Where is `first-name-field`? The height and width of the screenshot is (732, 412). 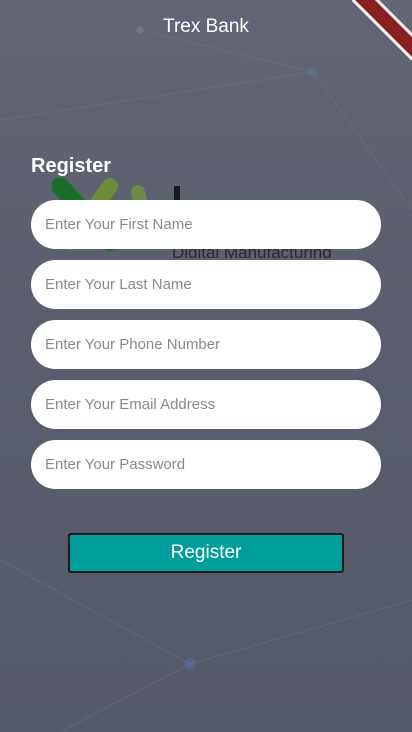 first-name-field is located at coordinates (206, 224).